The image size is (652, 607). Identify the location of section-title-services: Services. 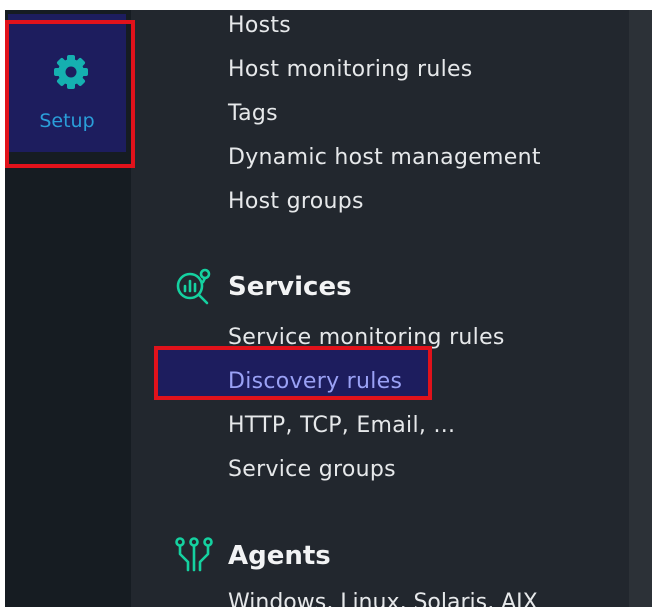
(290, 287).